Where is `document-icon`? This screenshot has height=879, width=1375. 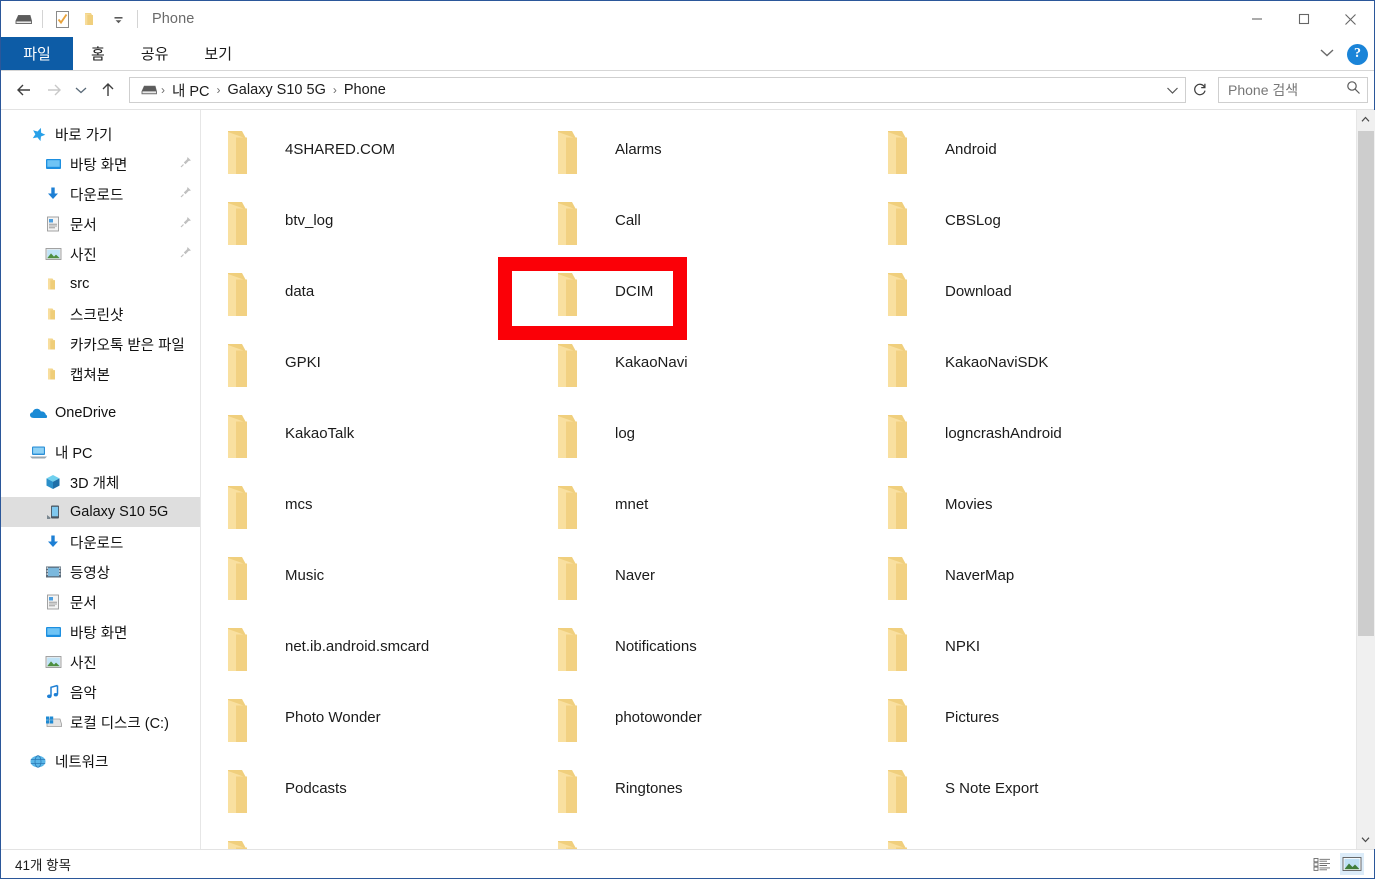 document-icon is located at coordinates (53, 602).